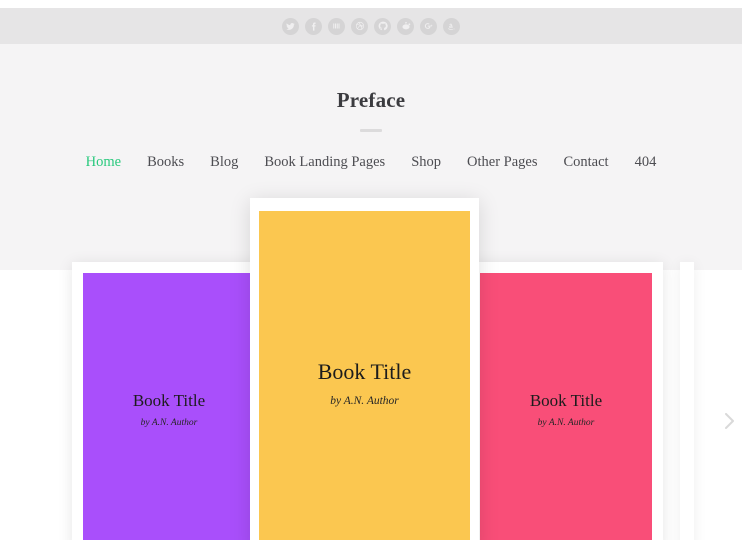 The width and height of the screenshot is (742, 540). Describe the element at coordinates (451, 26) in the screenshot. I see `amazon-icon` at that location.